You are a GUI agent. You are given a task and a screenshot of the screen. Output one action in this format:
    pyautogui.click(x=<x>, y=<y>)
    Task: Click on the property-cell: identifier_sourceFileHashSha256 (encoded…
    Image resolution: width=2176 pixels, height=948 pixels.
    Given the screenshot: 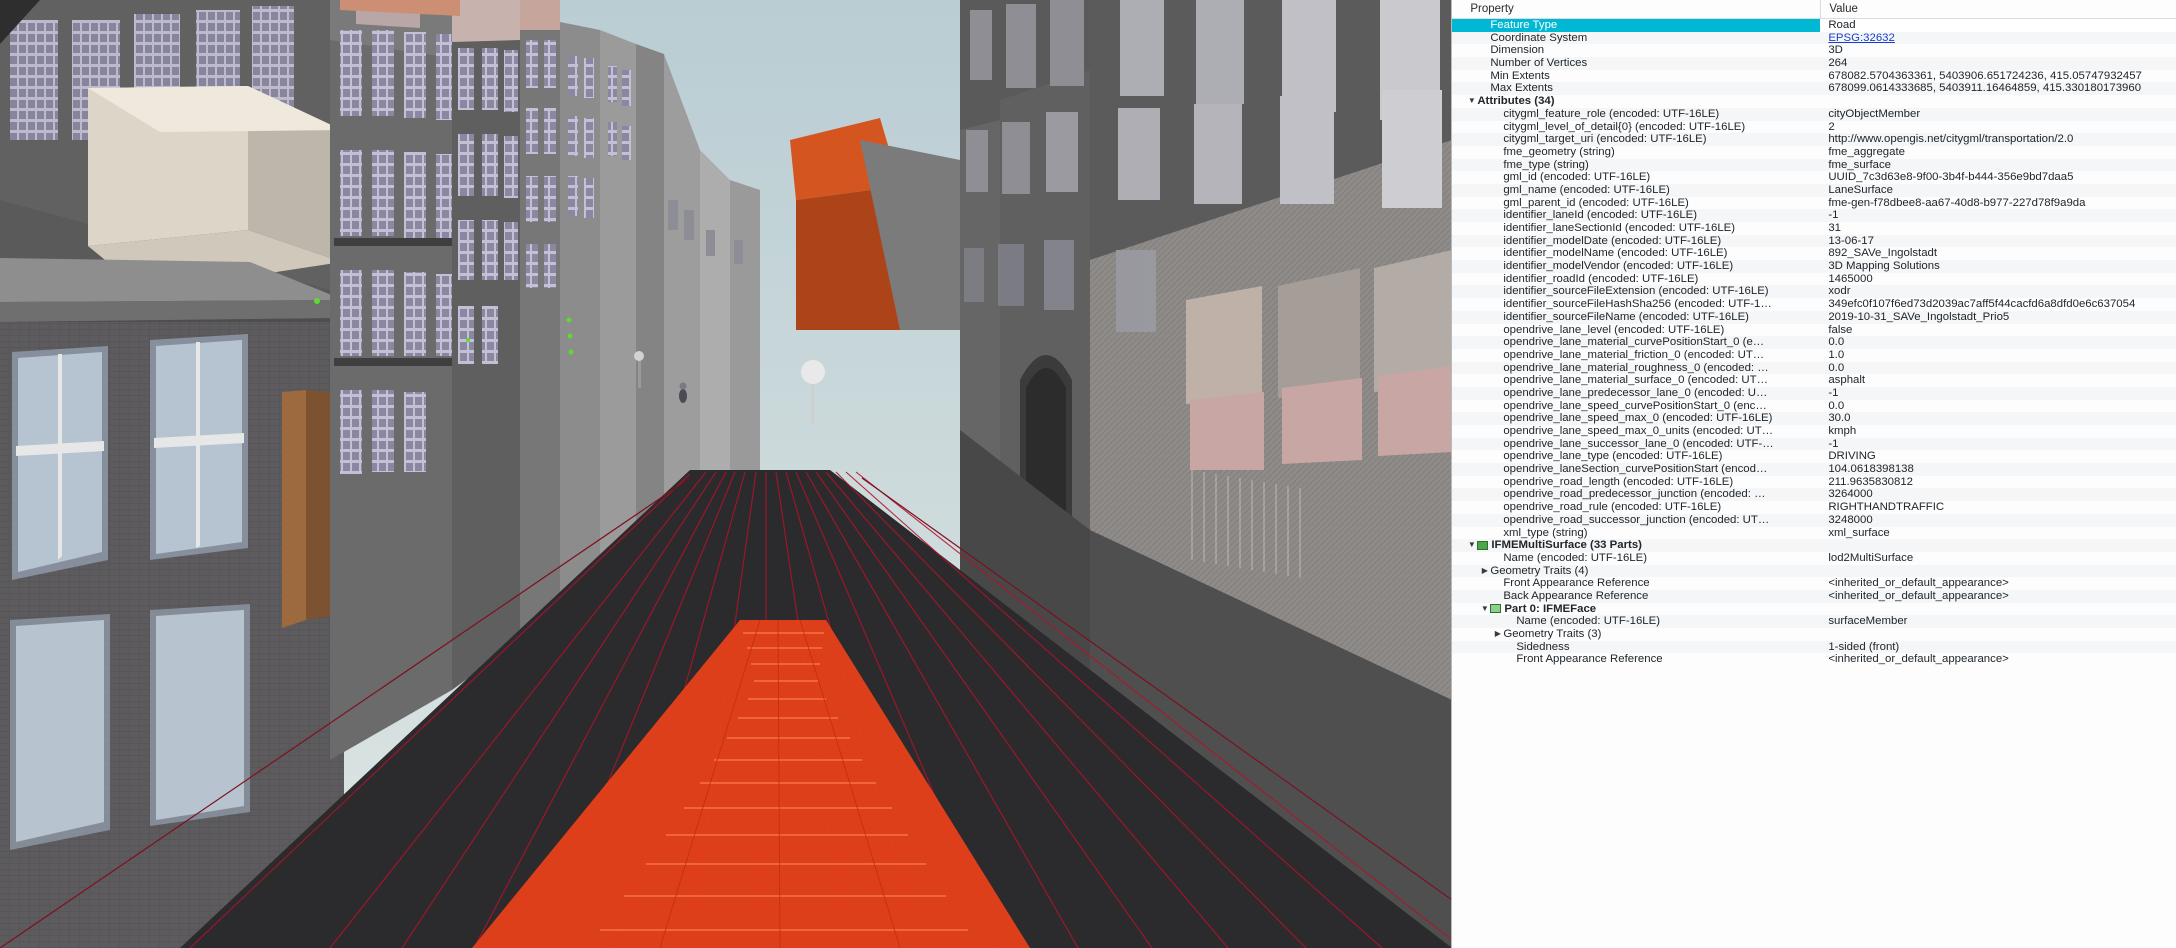 What is the action you would take?
    pyautogui.click(x=1636, y=304)
    